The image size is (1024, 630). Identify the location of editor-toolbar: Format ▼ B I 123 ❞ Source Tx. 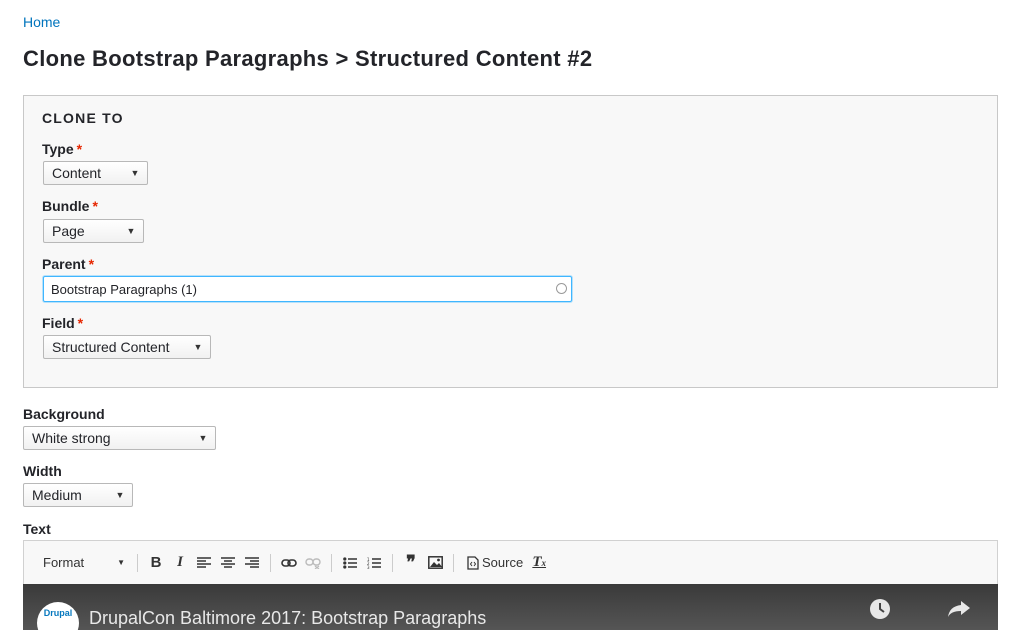
(510, 562).